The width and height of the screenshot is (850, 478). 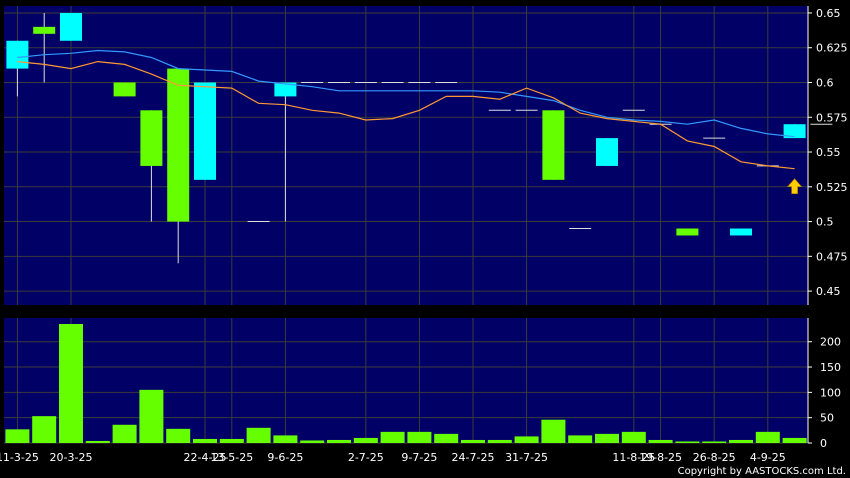 What do you see at coordinates (828, 291) in the screenshot?
I see `price-y-tick-label: 0.45` at bounding box center [828, 291].